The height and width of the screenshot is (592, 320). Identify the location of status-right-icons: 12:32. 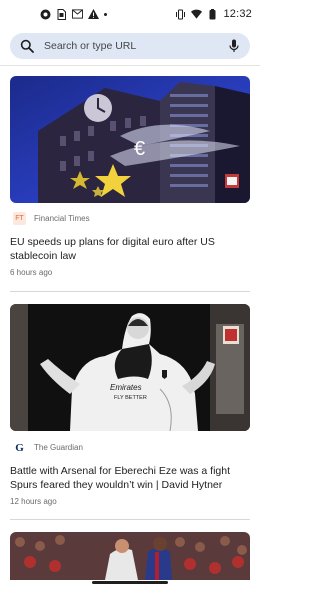
(213, 14).